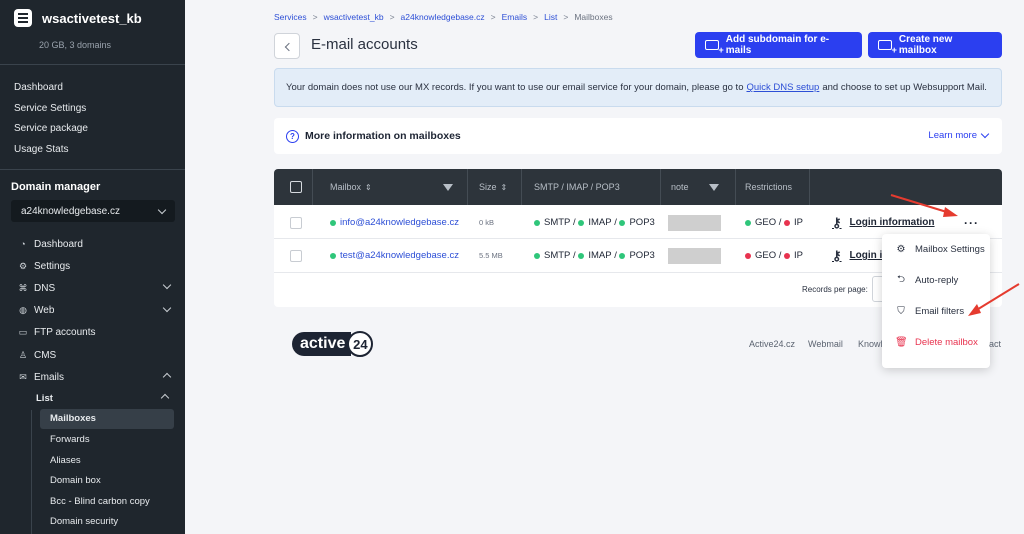  What do you see at coordinates (23, 310) in the screenshot?
I see `globe-icon: ◍` at bounding box center [23, 310].